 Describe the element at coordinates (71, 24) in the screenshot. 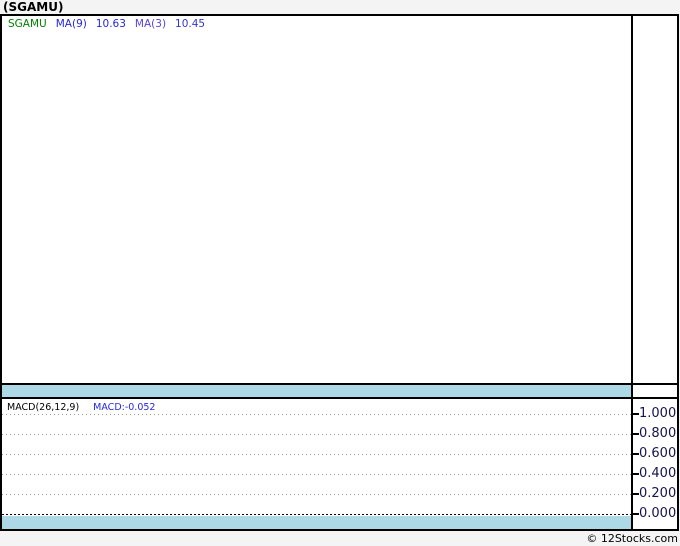

I see `legend-ma9-label: MA(9)` at that location.